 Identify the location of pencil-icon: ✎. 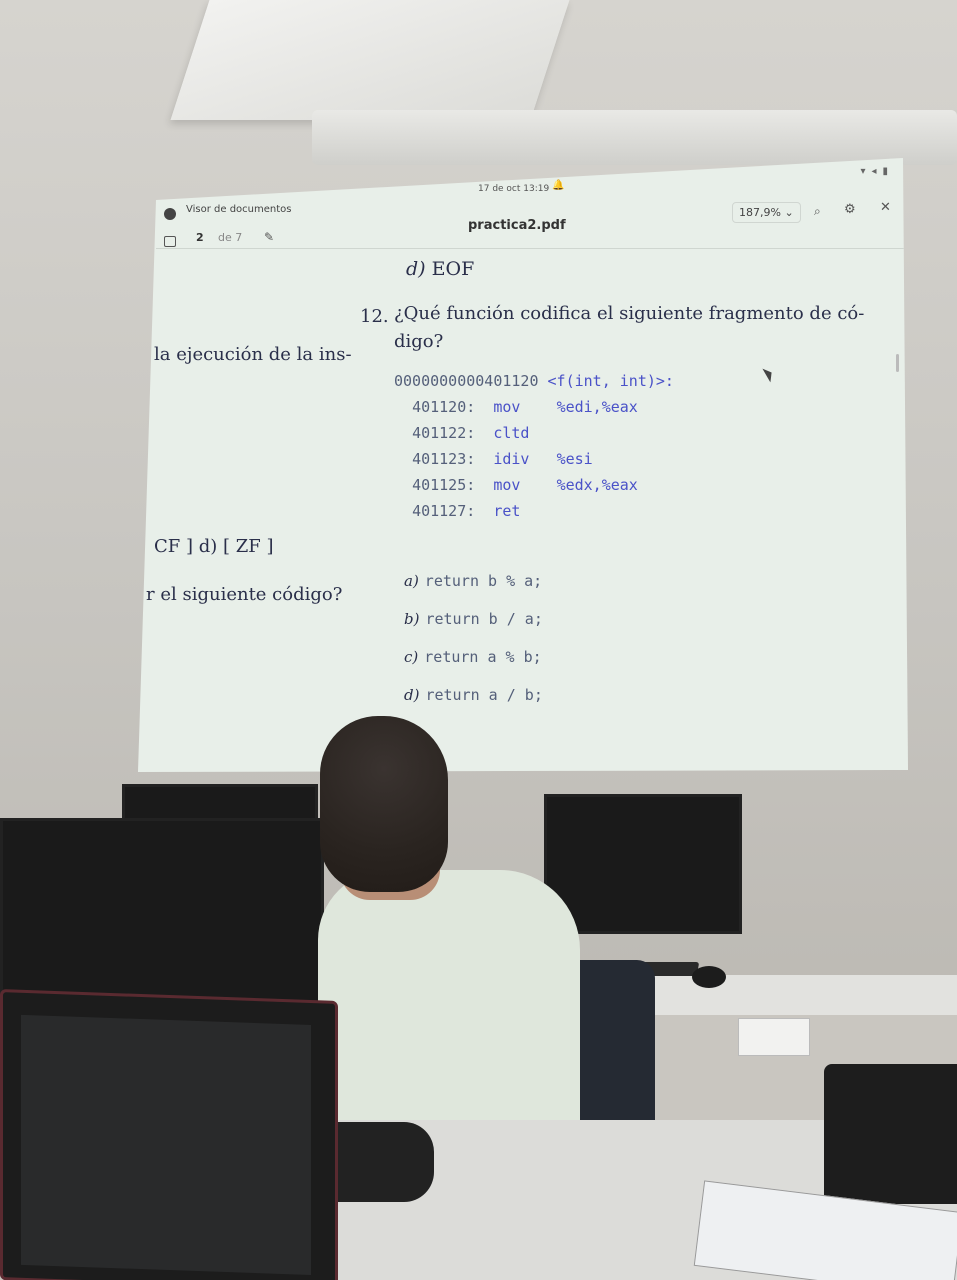
(269, 237).